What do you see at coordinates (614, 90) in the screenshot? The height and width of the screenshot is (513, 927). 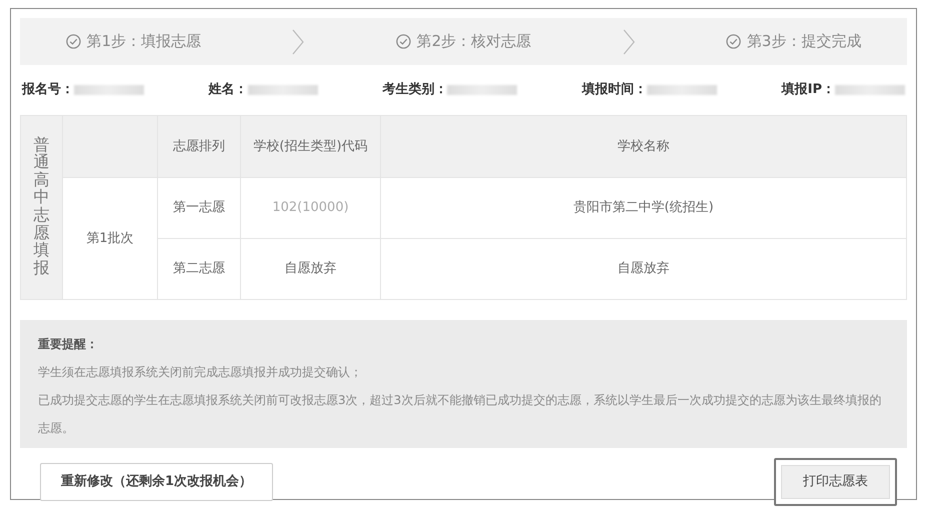 I see `info-label: 填报时间：` at bounding box center [614, 90].